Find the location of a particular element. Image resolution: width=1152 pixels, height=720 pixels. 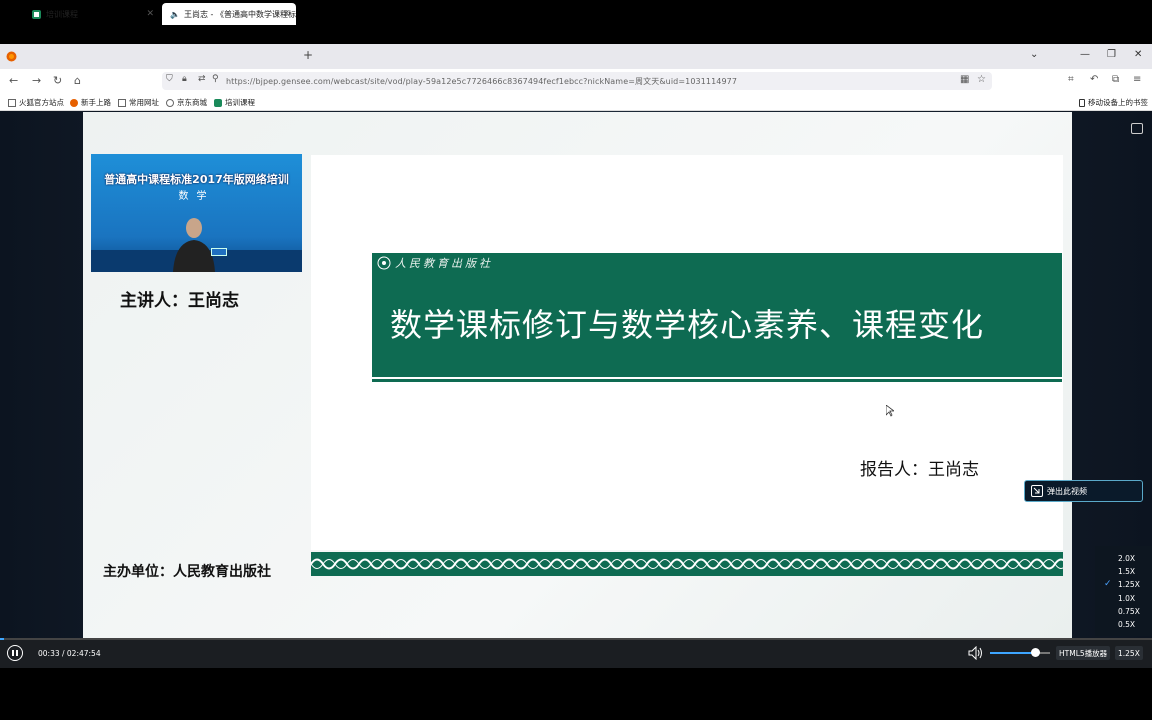

bookmark-jd-mall: 京东商城 is located at coordinates (186, 102).